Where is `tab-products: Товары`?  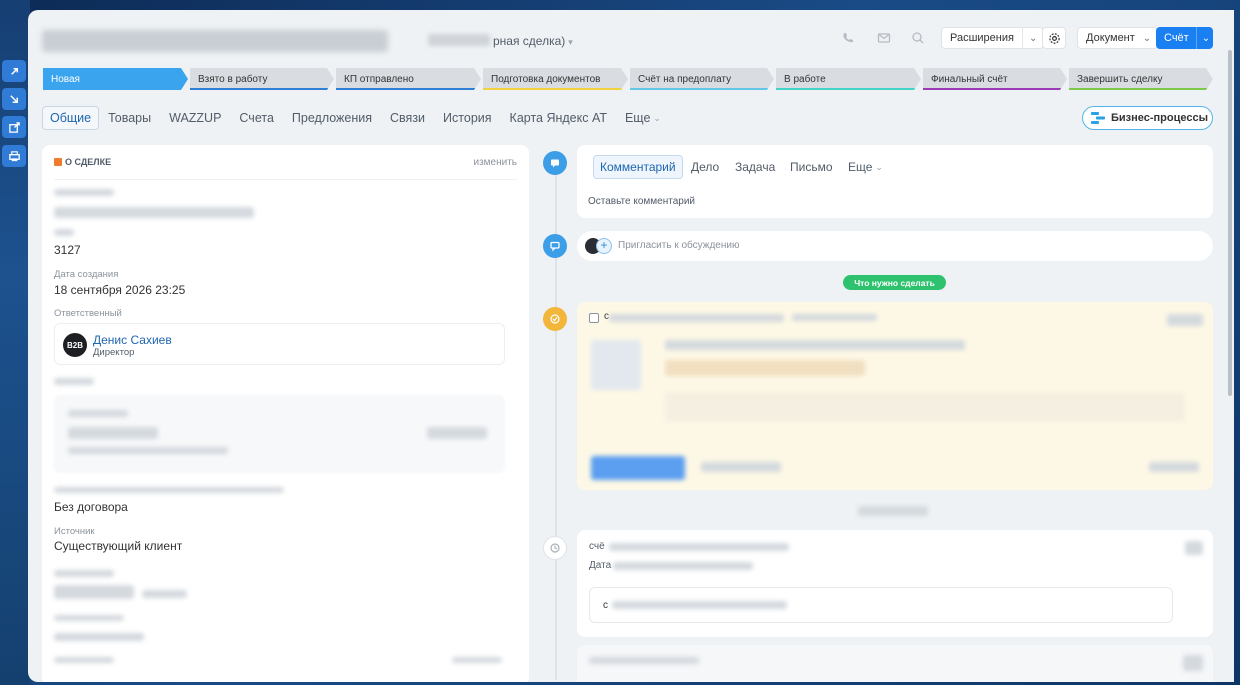 tab-products: Товары is located at coordinates (129, 118).